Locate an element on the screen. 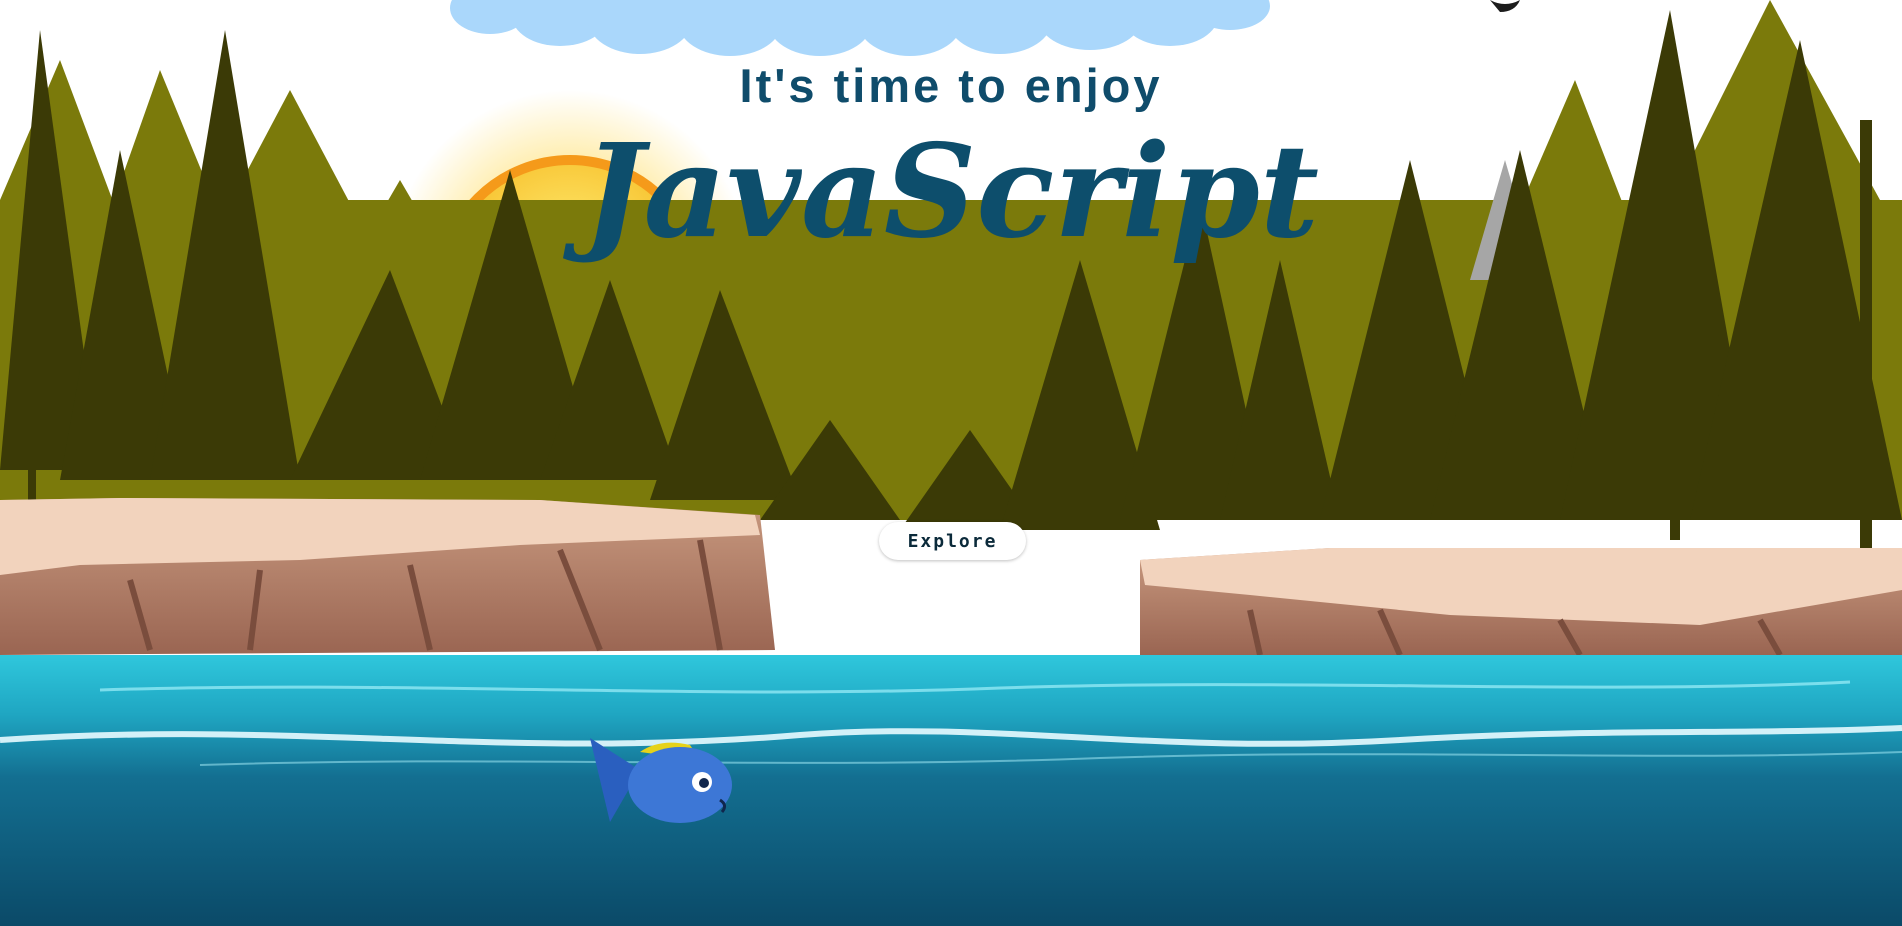  left-cliff is located at coordinates (387, 576).